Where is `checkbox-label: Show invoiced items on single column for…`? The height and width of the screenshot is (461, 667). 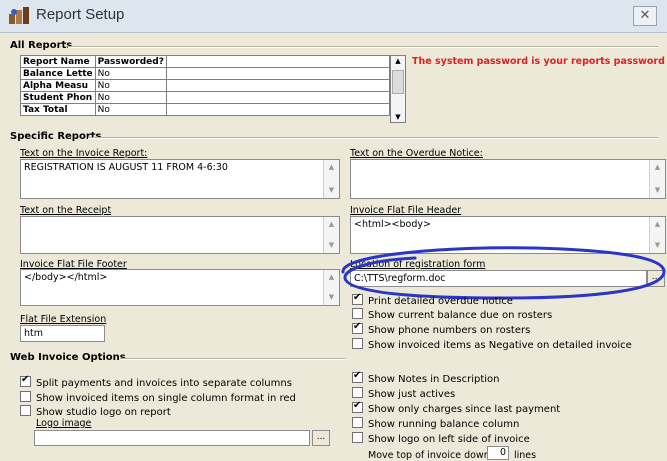
checkbox-label: Show invoiced items on single column for… is located at coordinates (166, 398).